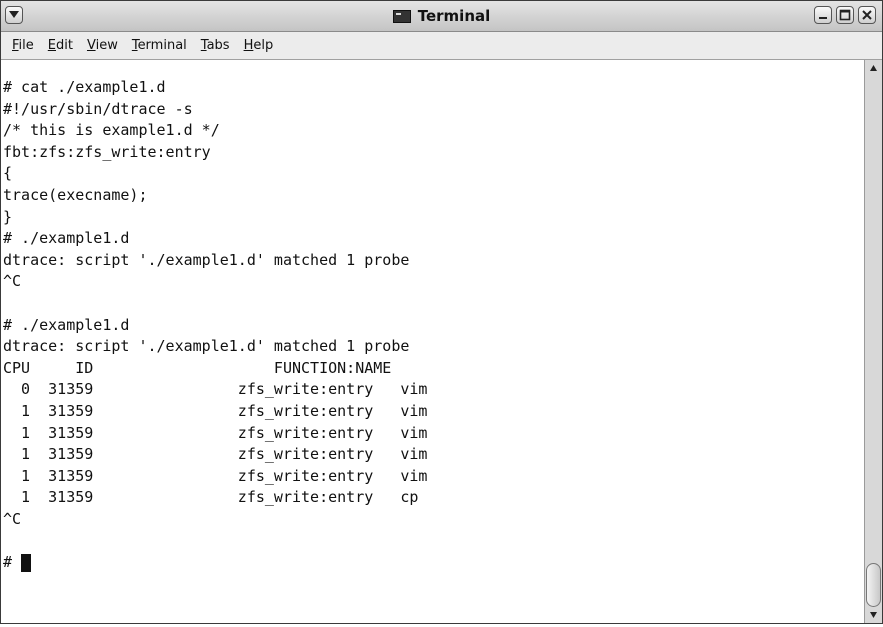 This screenshot has height=627, width=883. What do you see at coordinates (197, 367) in the screenshot?
I see `terminal-line: CPU ID FUNCTION:NAME` at bounding box center [197, 367].